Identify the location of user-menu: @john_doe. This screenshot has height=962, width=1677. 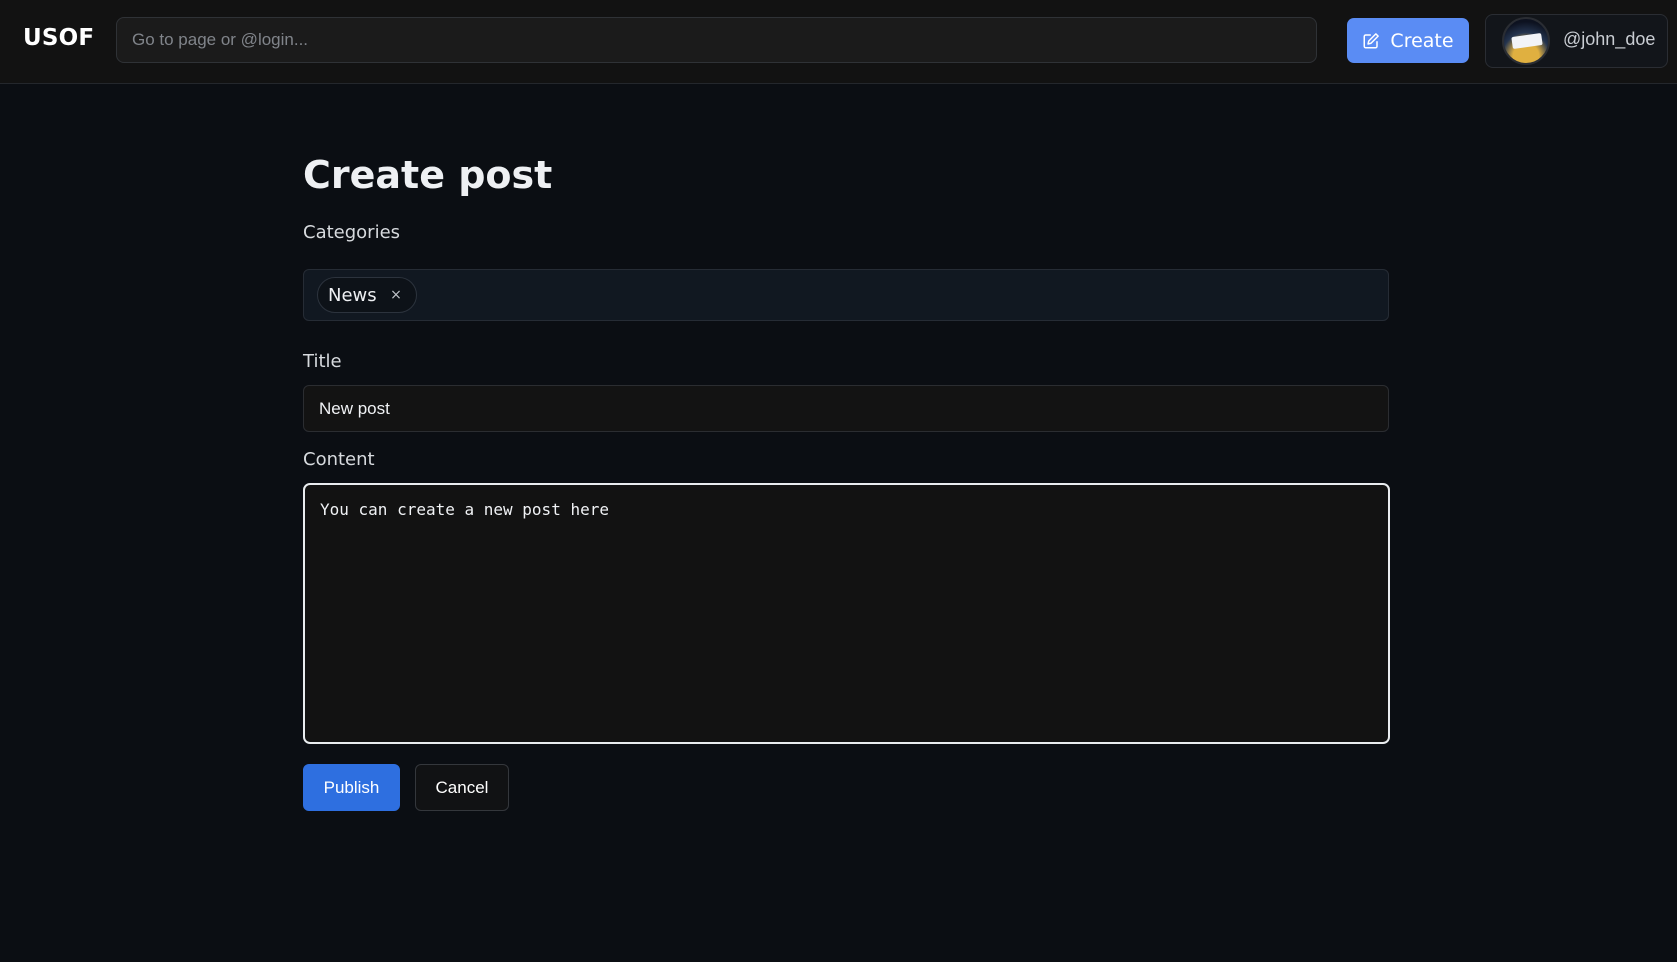
(1576, 41).